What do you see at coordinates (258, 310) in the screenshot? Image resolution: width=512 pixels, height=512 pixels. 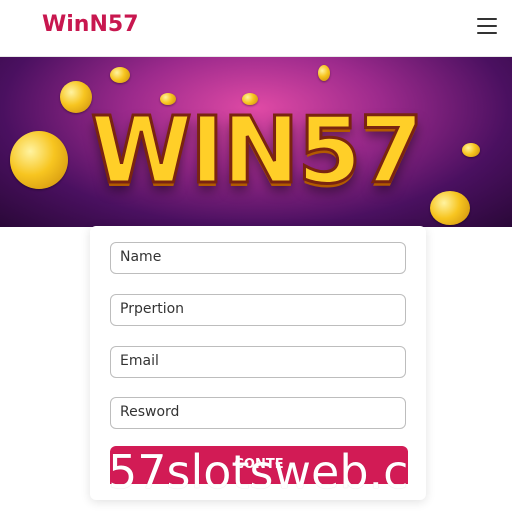 I see `proportion-input: Prpertion` at bounding box center [258, 310].